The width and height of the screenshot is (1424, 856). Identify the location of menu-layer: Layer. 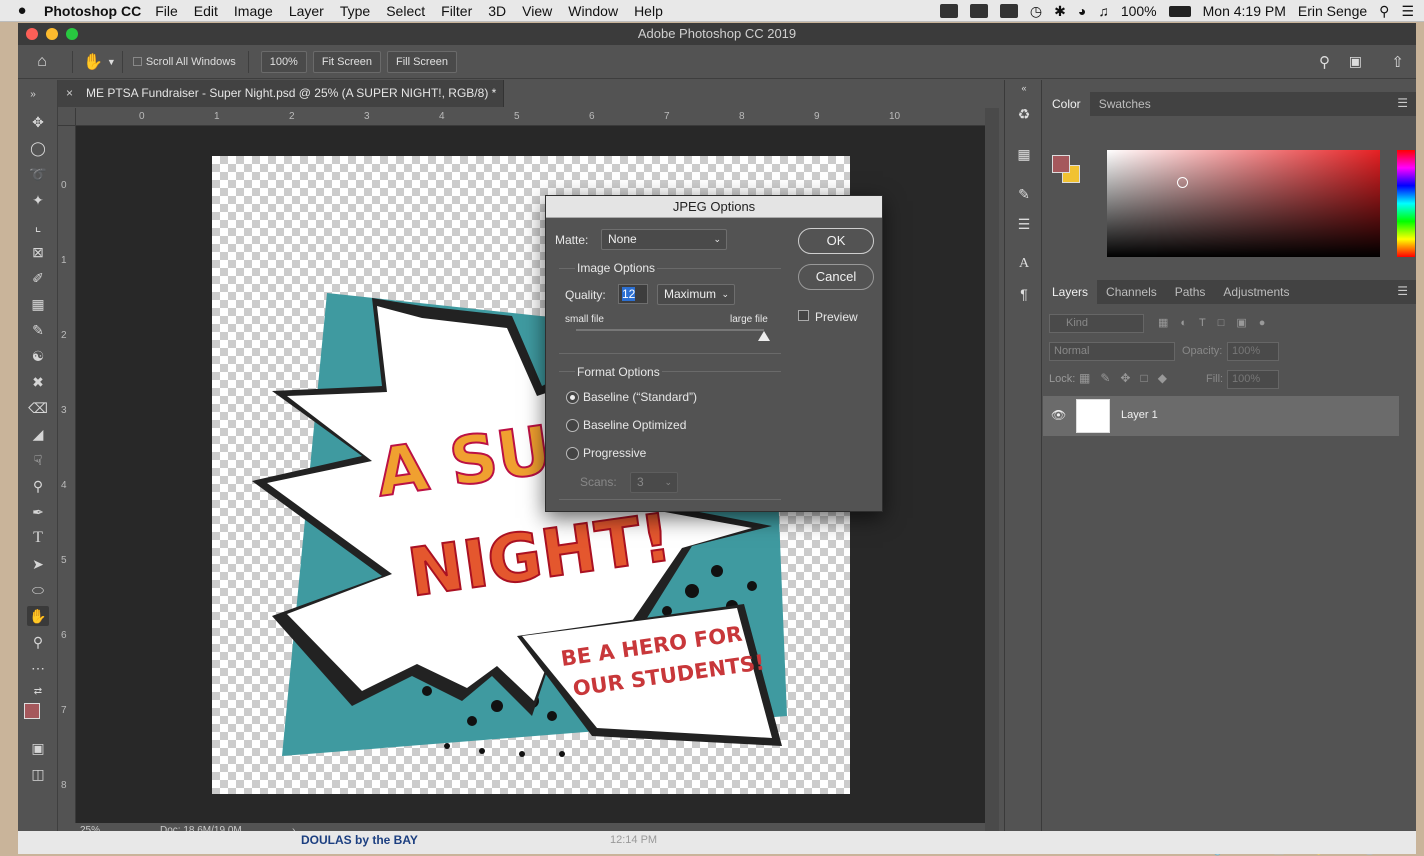
(306, 11).